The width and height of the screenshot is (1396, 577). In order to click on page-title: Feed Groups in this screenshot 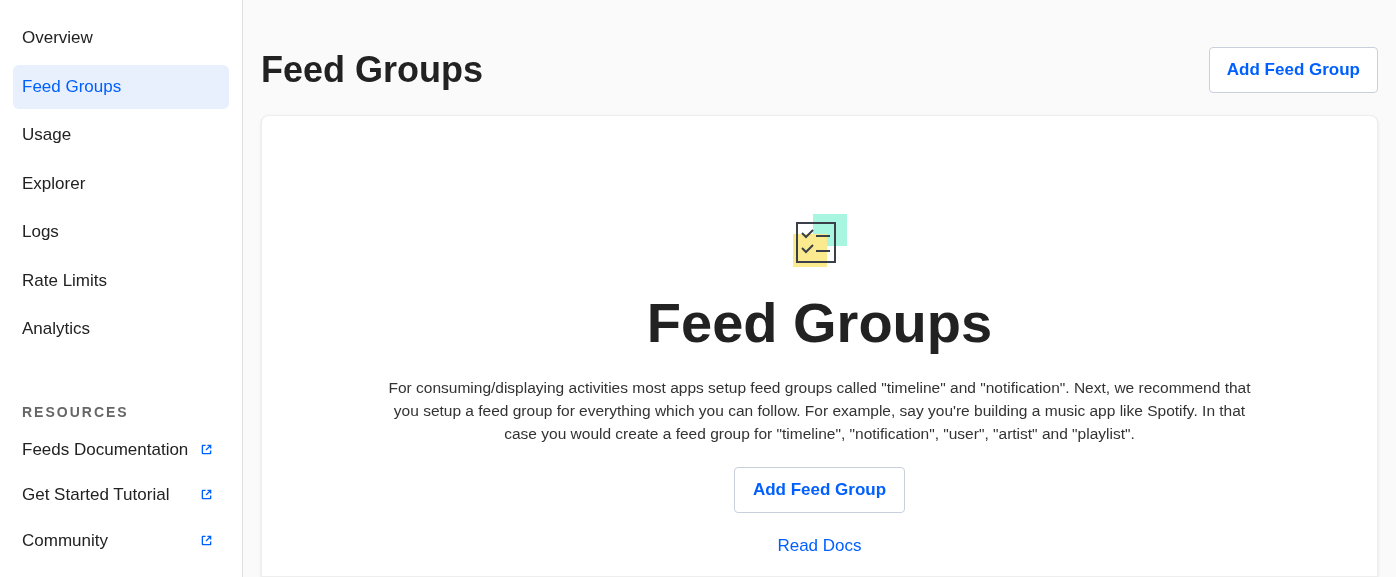, I will do `click(372, 70)`.